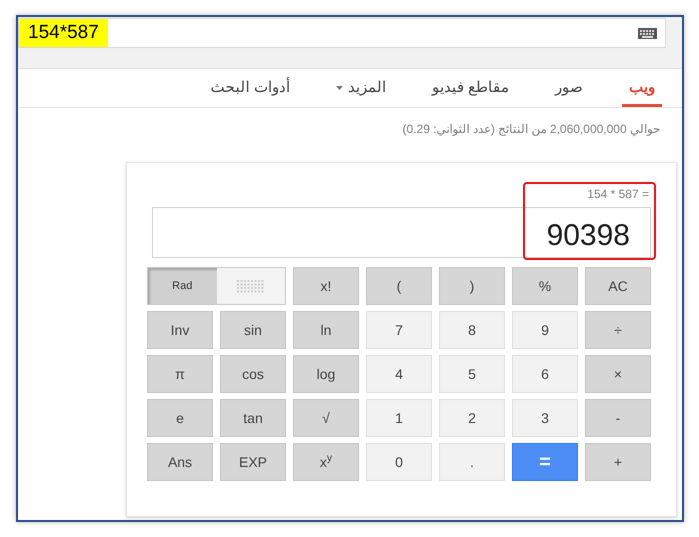 The width and height of the screenshot is (699, 537). What do you see at coordinates (182, 286) in the screenshot?
I see `rad-toggle: Rad` at bounding box center [182, 286].